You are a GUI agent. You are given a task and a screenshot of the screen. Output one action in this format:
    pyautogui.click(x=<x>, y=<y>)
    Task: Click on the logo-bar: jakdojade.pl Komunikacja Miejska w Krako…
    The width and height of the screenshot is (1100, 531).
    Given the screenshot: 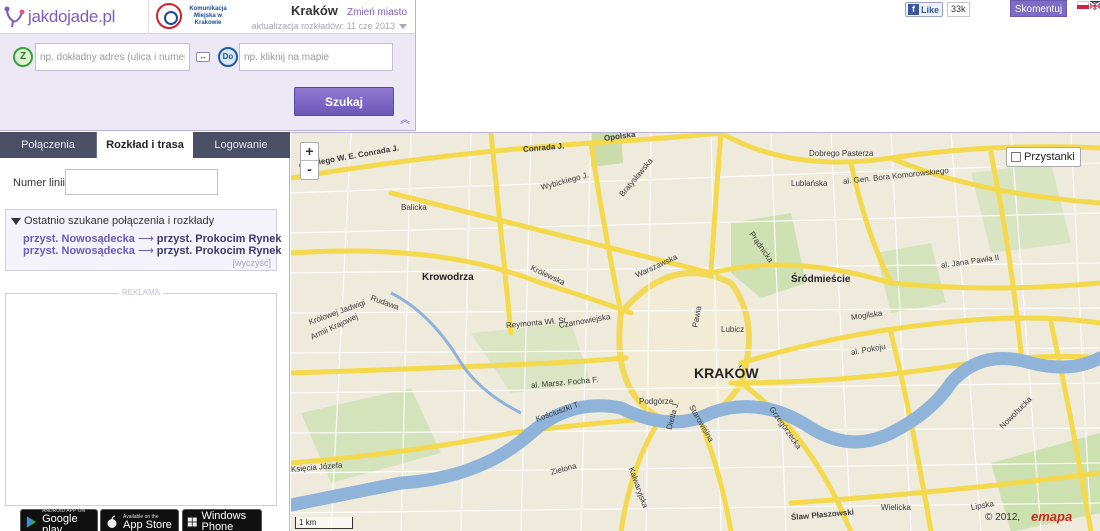 What is the action you would take?
    pyautogui.click(x=207, y=17)
    